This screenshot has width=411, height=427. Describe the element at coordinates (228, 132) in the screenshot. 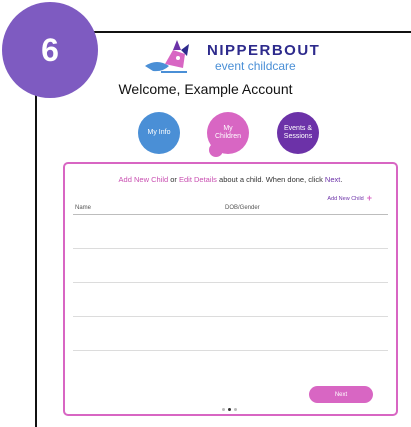

I see `my-children-label: My Children` at that location.